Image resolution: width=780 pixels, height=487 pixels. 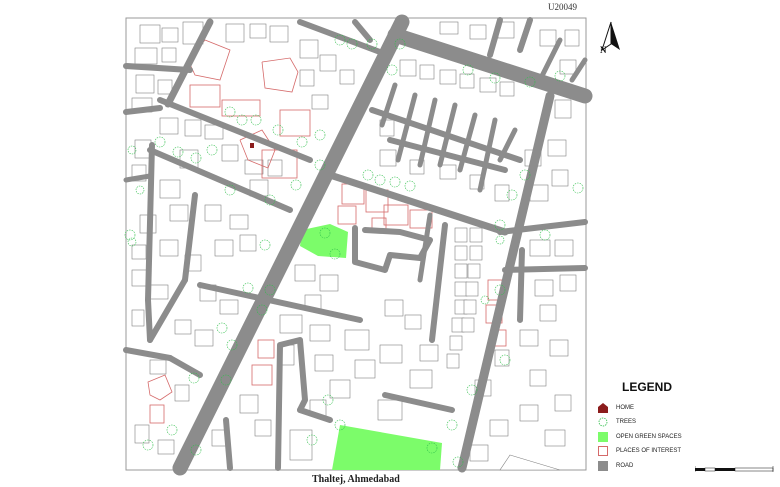 What do you see at coordinates (603, 408) in the screenshot?
I see `home-icon` at bounding box center [603, 408].